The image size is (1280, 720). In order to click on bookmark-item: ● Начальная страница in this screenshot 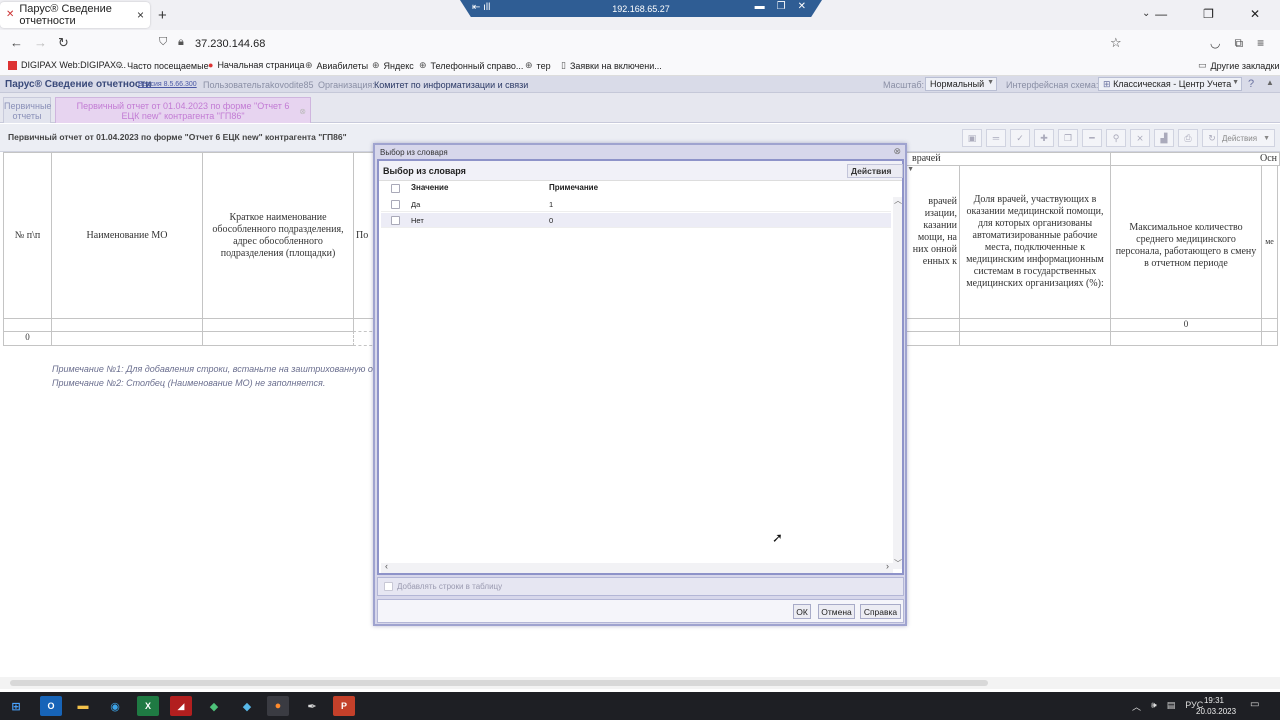, I will do `click(256, 65)`.